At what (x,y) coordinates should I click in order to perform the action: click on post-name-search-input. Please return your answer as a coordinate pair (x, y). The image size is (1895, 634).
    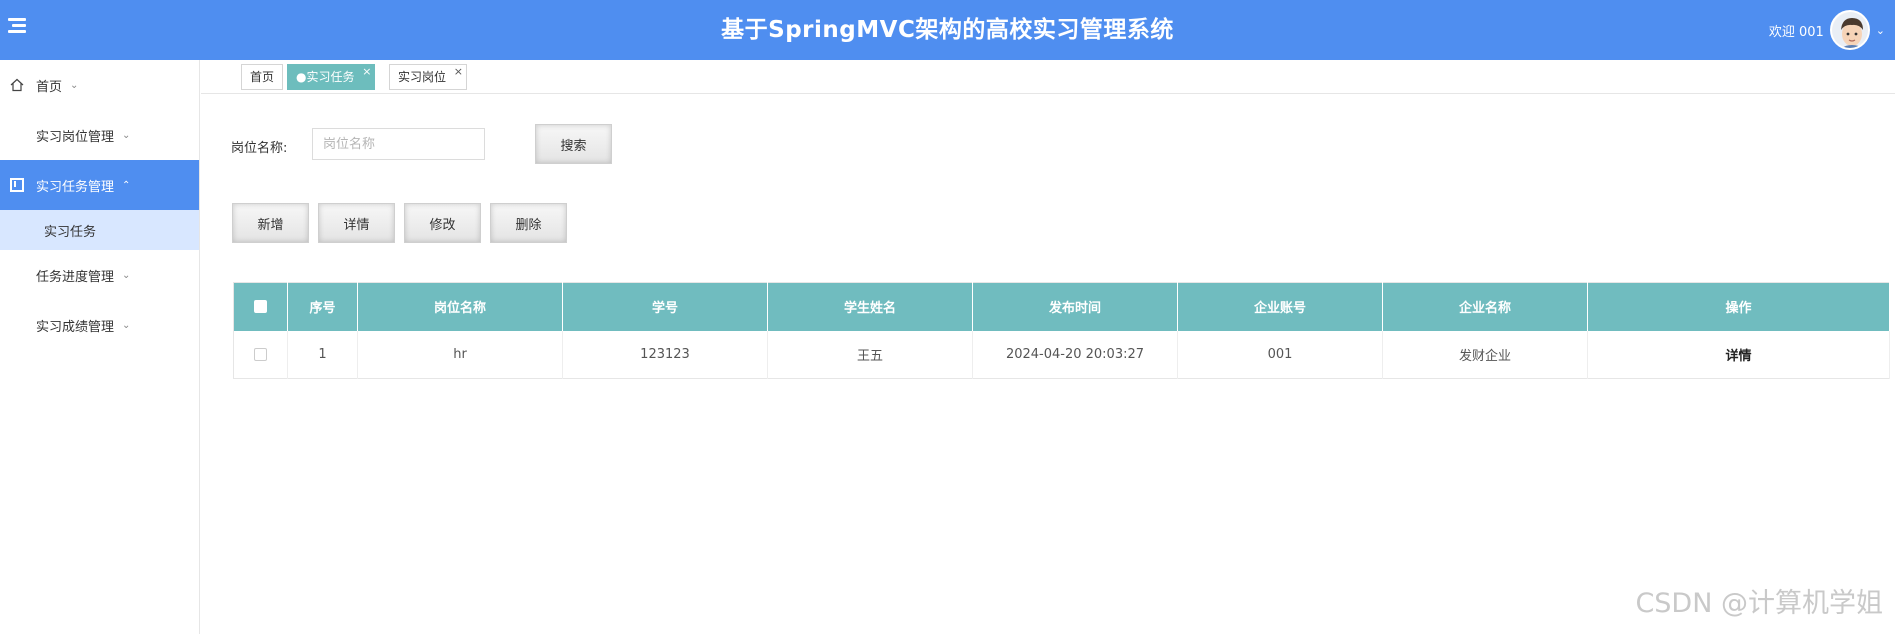
    Looking at the image, I should click on (398, 144).